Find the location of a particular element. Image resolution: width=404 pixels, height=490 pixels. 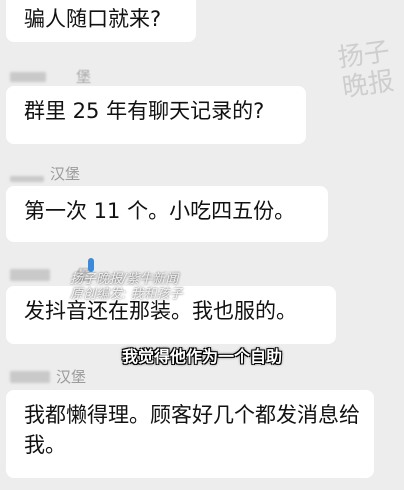

news-overlay-watermark: 扬子晚报/紫牛新闻 原创编发: 我和孩子 is located at coordinates (126, 287).